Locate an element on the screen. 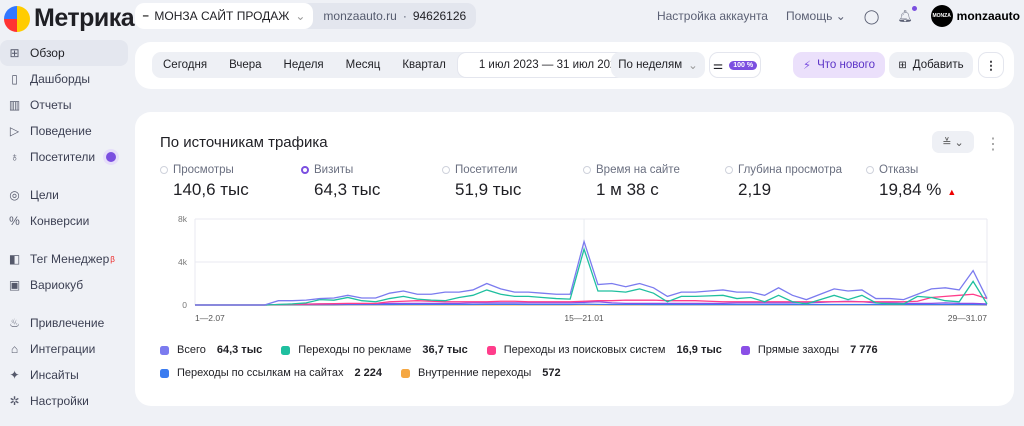  fire-icon: ♨ is located at coordinates (14, 323).